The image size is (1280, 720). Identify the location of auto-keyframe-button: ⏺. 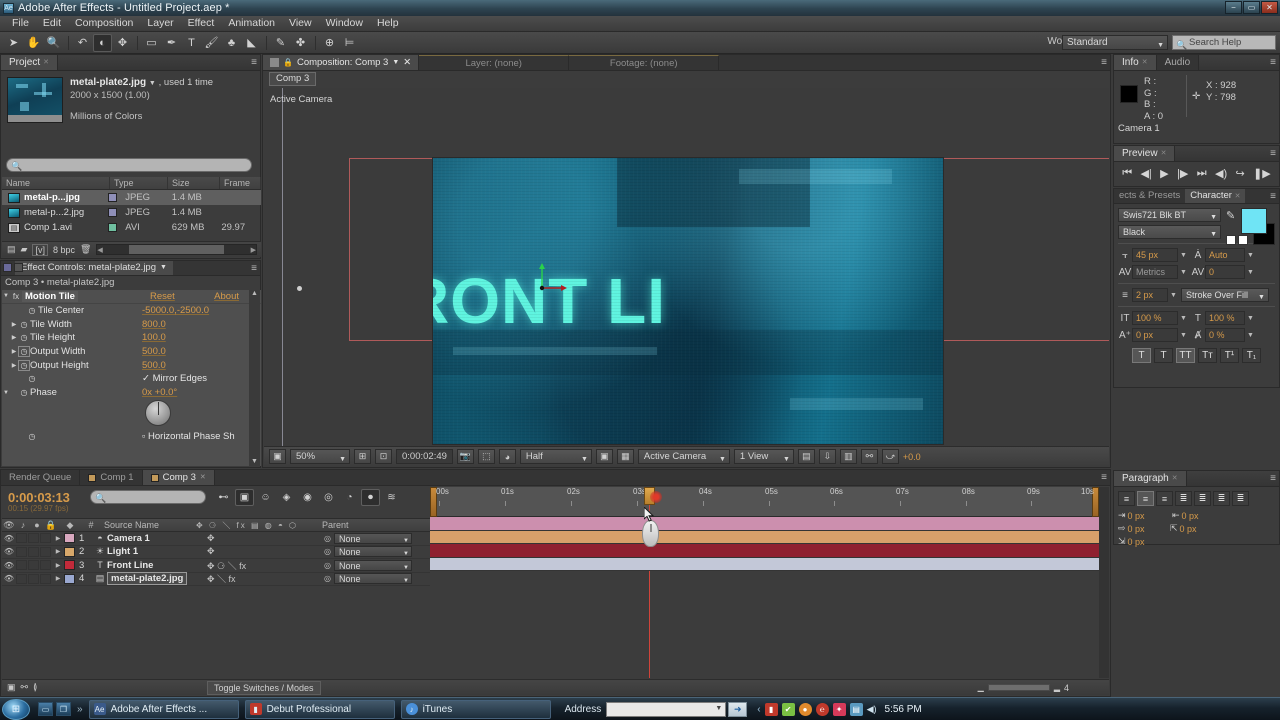
(370, 497).